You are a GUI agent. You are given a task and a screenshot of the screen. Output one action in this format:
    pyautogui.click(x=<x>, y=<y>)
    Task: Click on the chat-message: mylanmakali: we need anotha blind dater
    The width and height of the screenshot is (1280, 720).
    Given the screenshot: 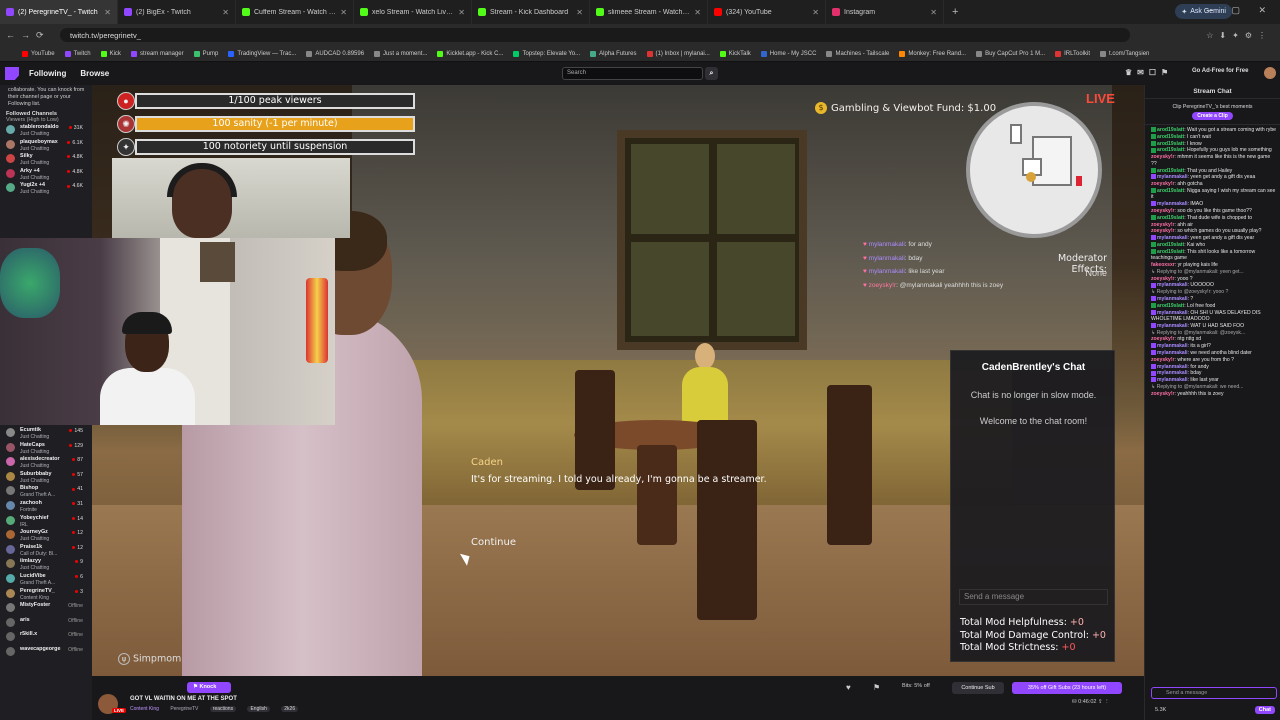 What is the action you would take?
    pyautogui.click(x=1213, y=353)
    